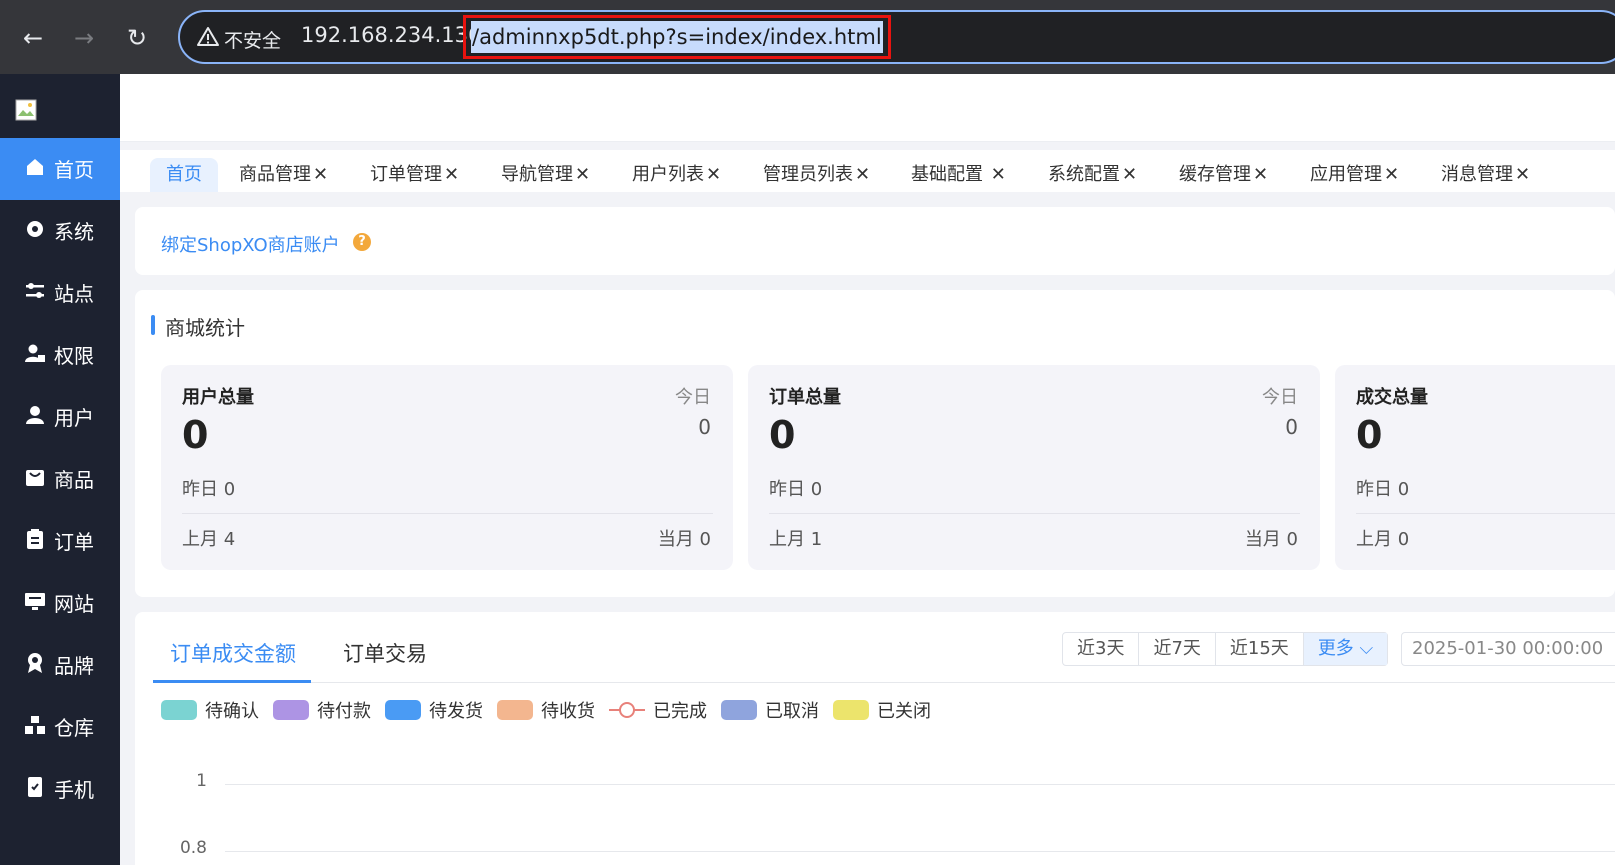 Image resolution: width=1615 pixels, height=865 pixels. What do you see at coordinates (1345, 649) in the screenshot?
I see `range-more-dropdown: 更多 ⌵` at bounding box center [1345, 649].